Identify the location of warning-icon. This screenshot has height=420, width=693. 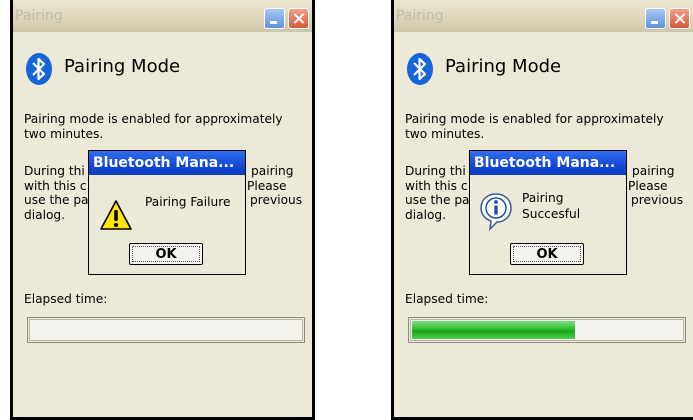
(116, 215).